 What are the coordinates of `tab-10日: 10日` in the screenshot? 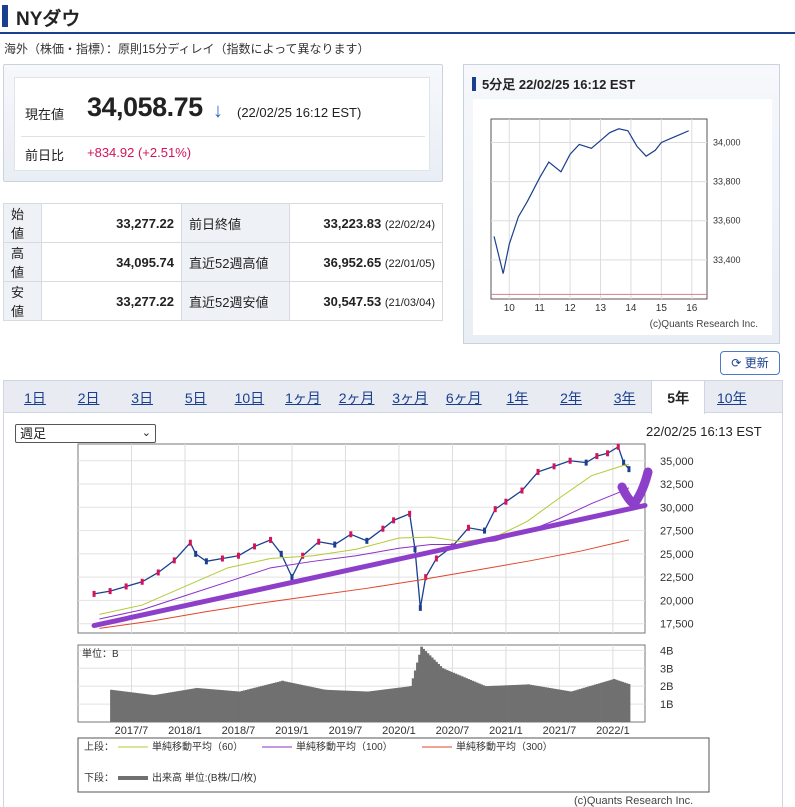 It's located at (249, 397).